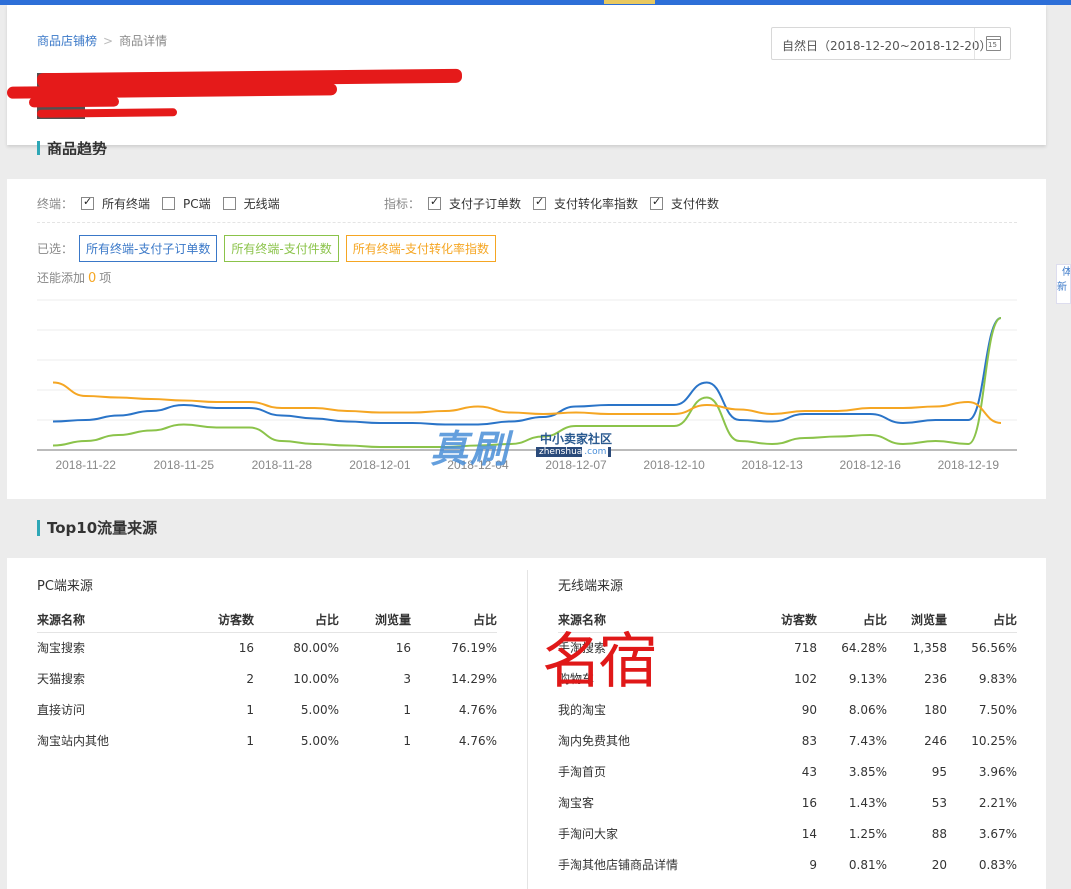 The height and width of the screenshot is (889, 1071). What do you see at coordinates (867, 678) in the screenshot?
I see `cell-visitor-share: 9.13%` at bounding box center [867, 678].